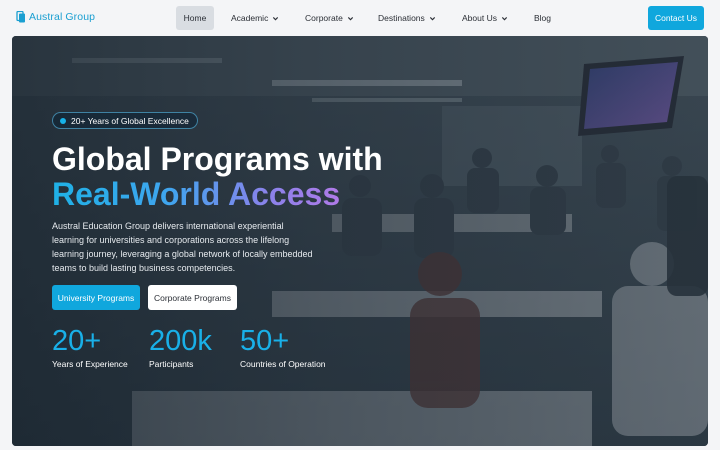 The image size is (720, 450). I want to click on nav-destinations-label: Destinations, so click(401, 18).